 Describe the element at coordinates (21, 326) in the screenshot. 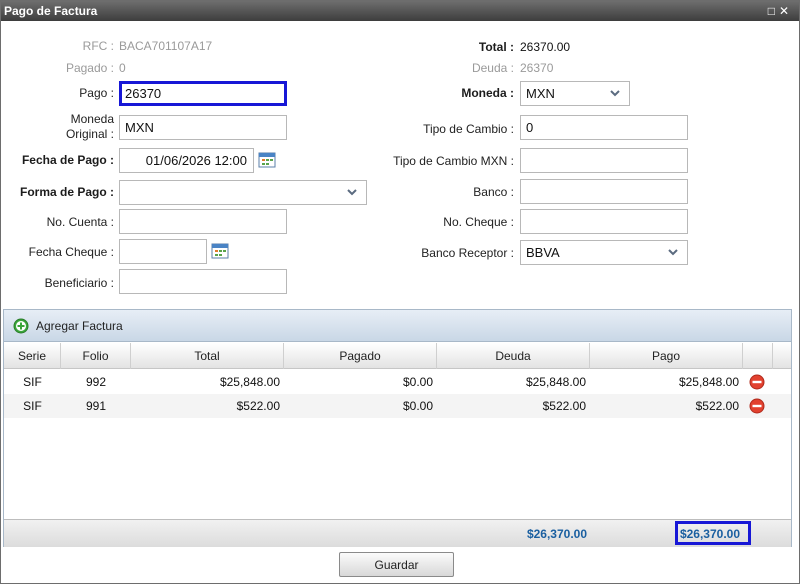

I see `add-circle-icon` at that location.